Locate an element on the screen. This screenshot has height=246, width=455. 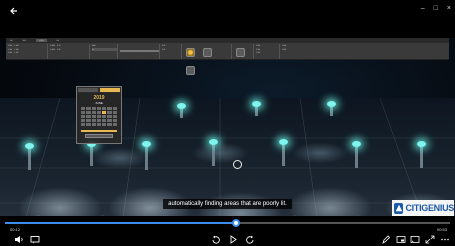
cast-icon is located at coordinates (415, 239).